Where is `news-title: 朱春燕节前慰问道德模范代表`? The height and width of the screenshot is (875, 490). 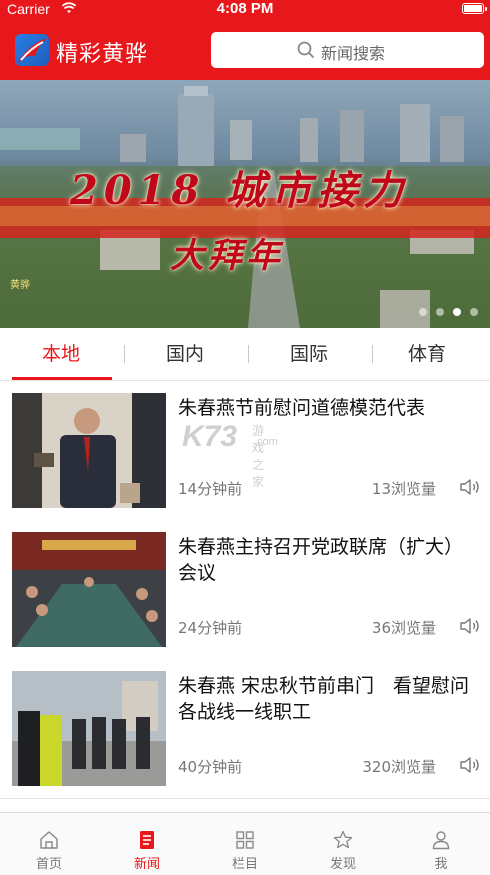 news-title: 朱春燕节前慰问道德模范代表 is located at coordinates (302, 408).